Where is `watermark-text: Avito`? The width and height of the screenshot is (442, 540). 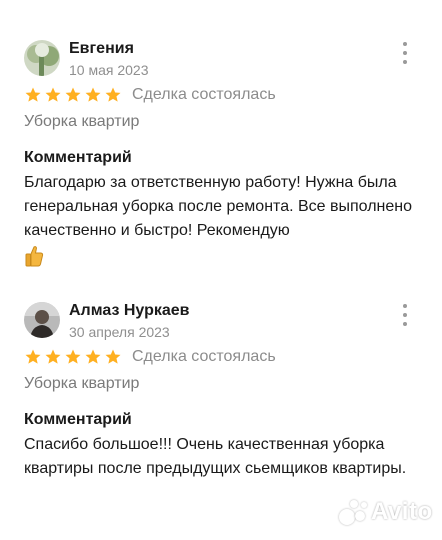 watermark-text: Avito is located at coordinates (402, 511).